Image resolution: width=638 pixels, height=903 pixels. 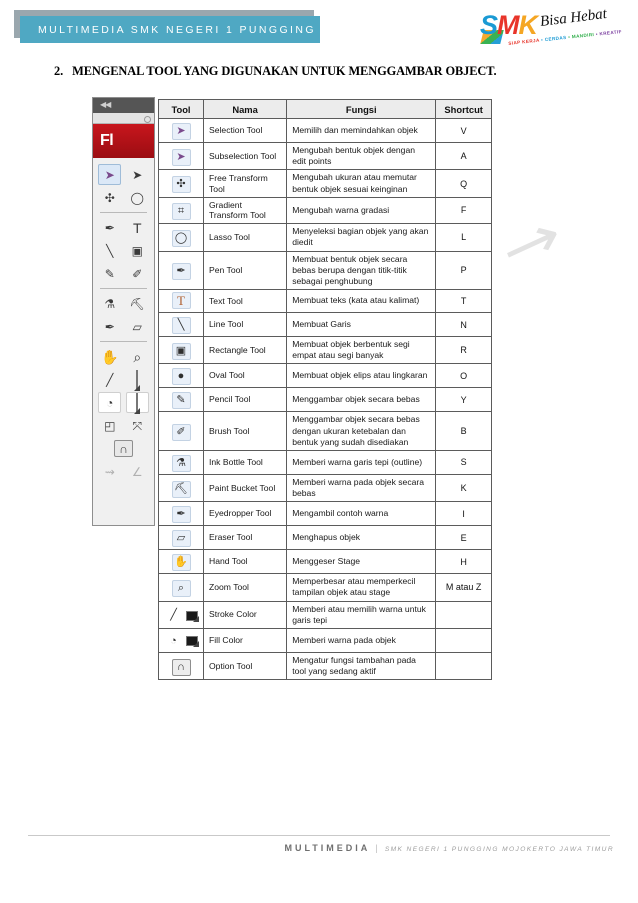 I want to click on panel-line-tool: ╲, so click(x=109, y=250).